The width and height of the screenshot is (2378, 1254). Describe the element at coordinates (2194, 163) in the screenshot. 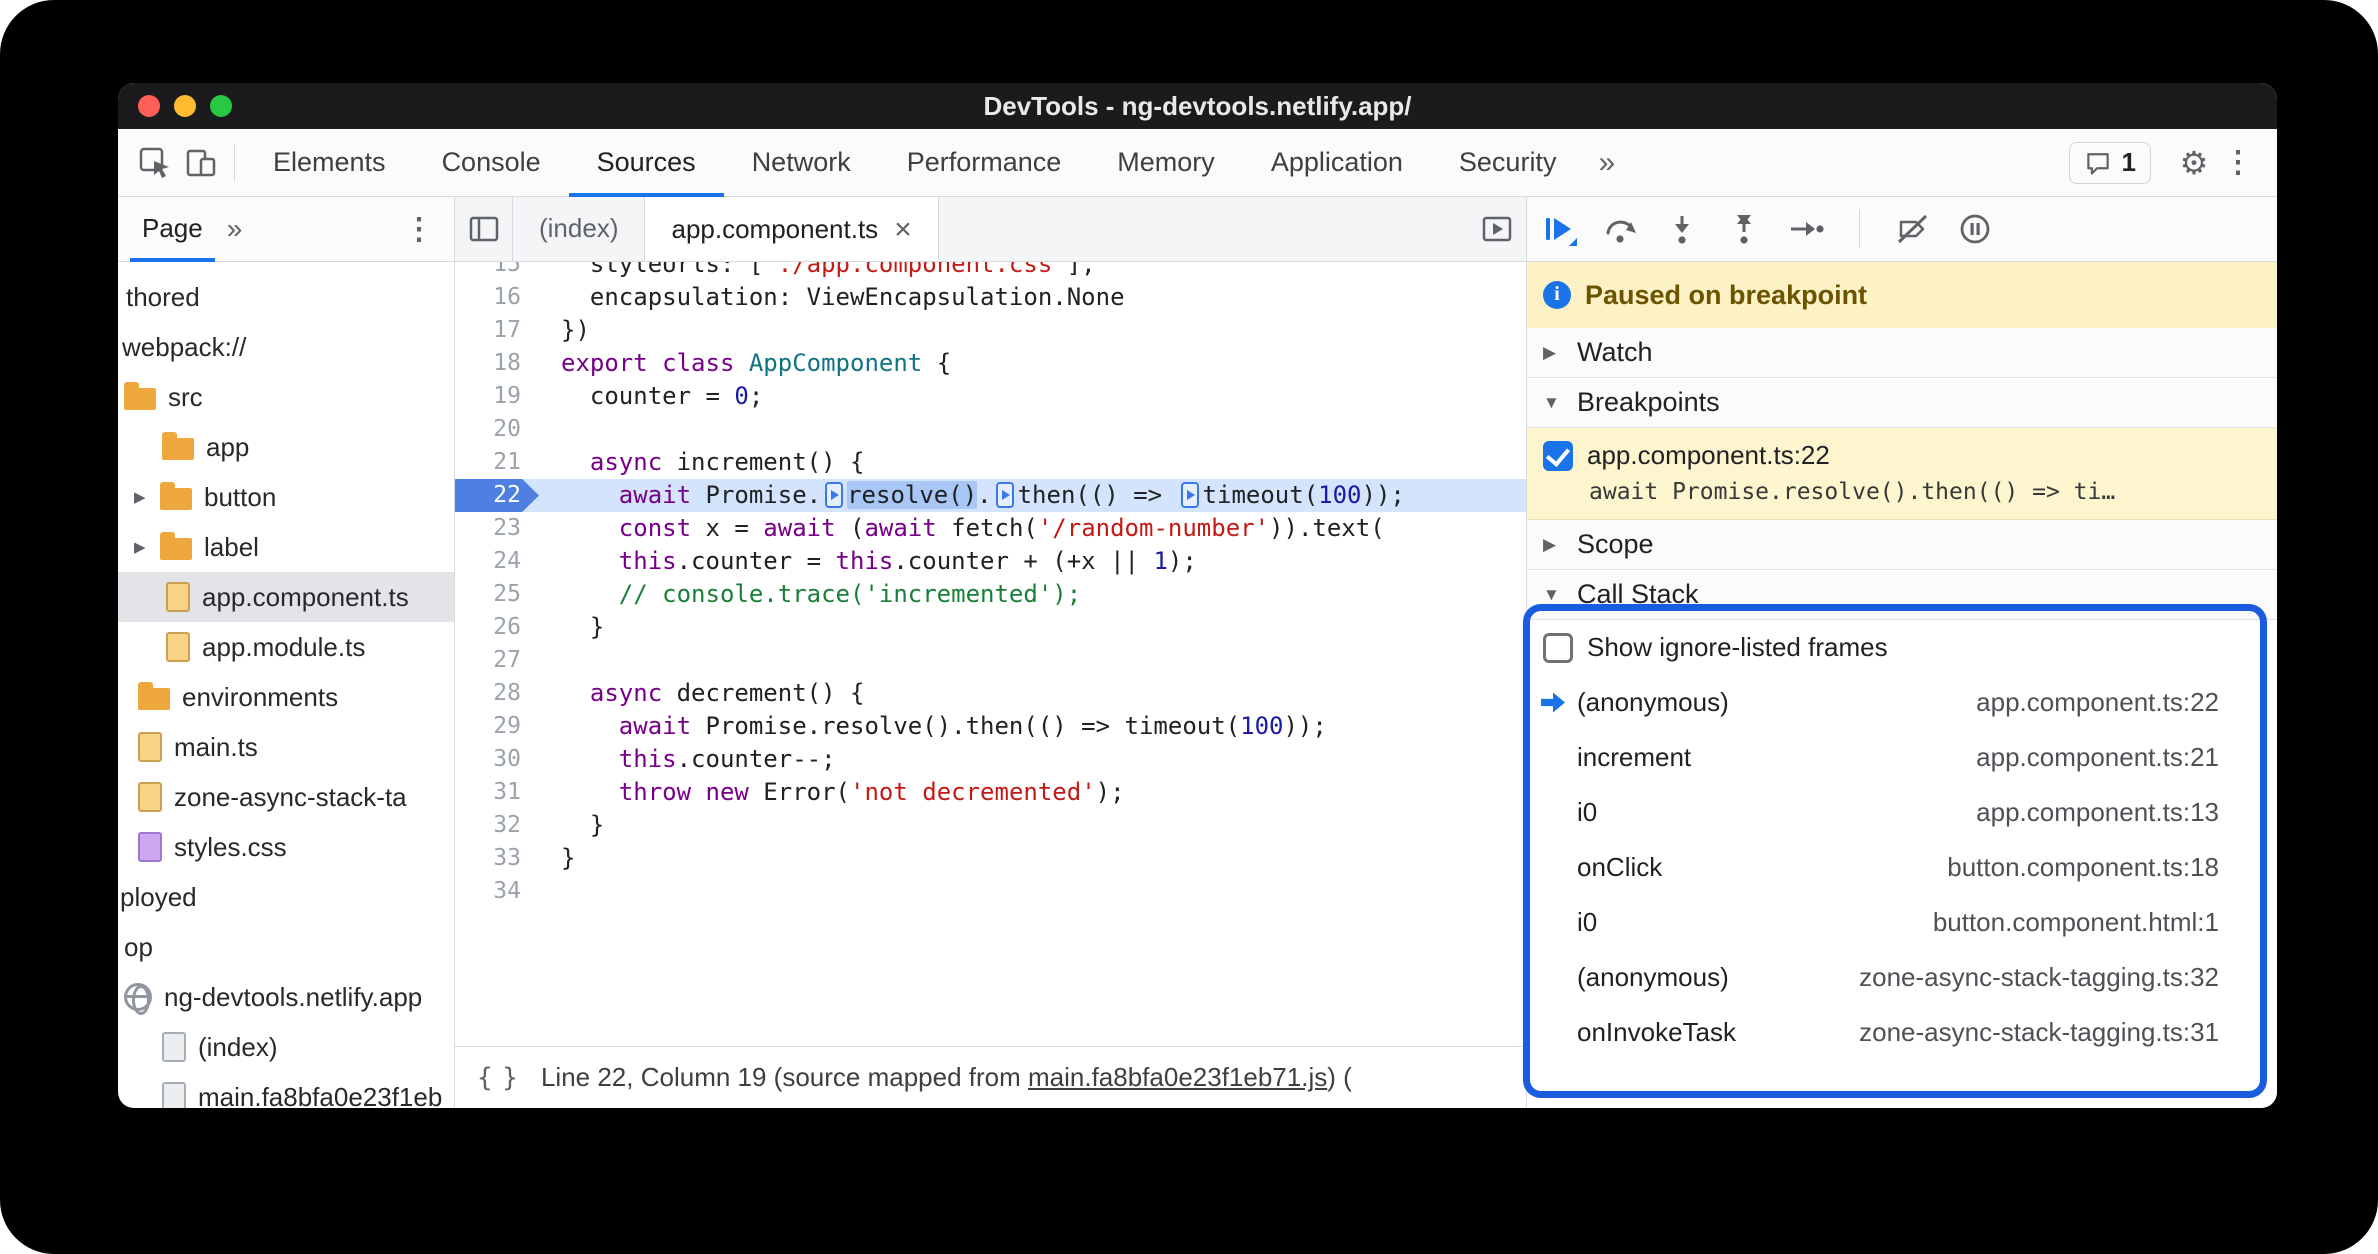

I see `settings-gear-icon: ⚙` at that location.